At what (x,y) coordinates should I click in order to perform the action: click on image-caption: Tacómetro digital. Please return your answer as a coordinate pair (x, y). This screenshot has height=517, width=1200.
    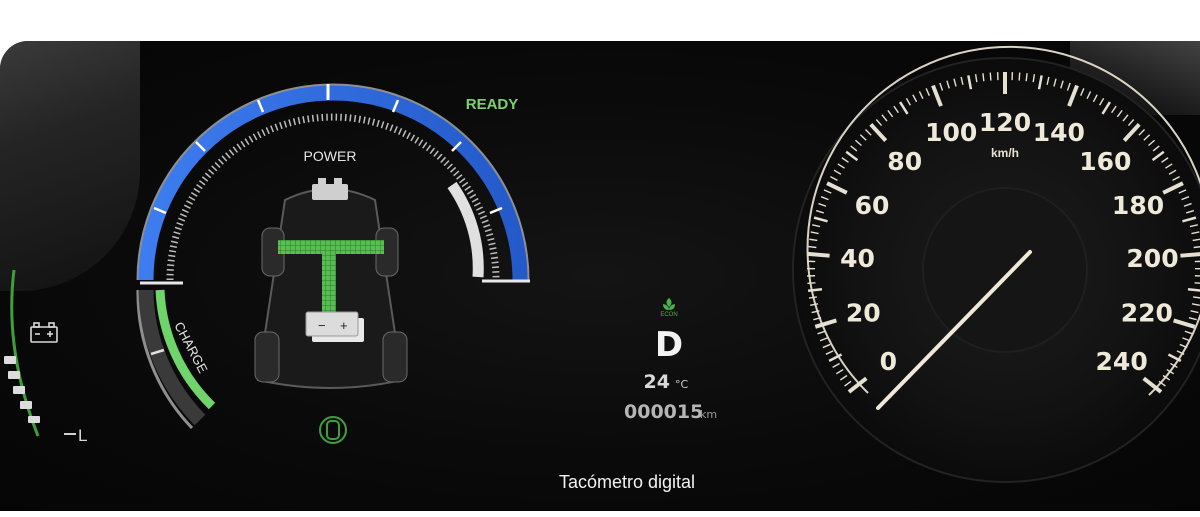
    Looking at the image, I should click on (627, 482).